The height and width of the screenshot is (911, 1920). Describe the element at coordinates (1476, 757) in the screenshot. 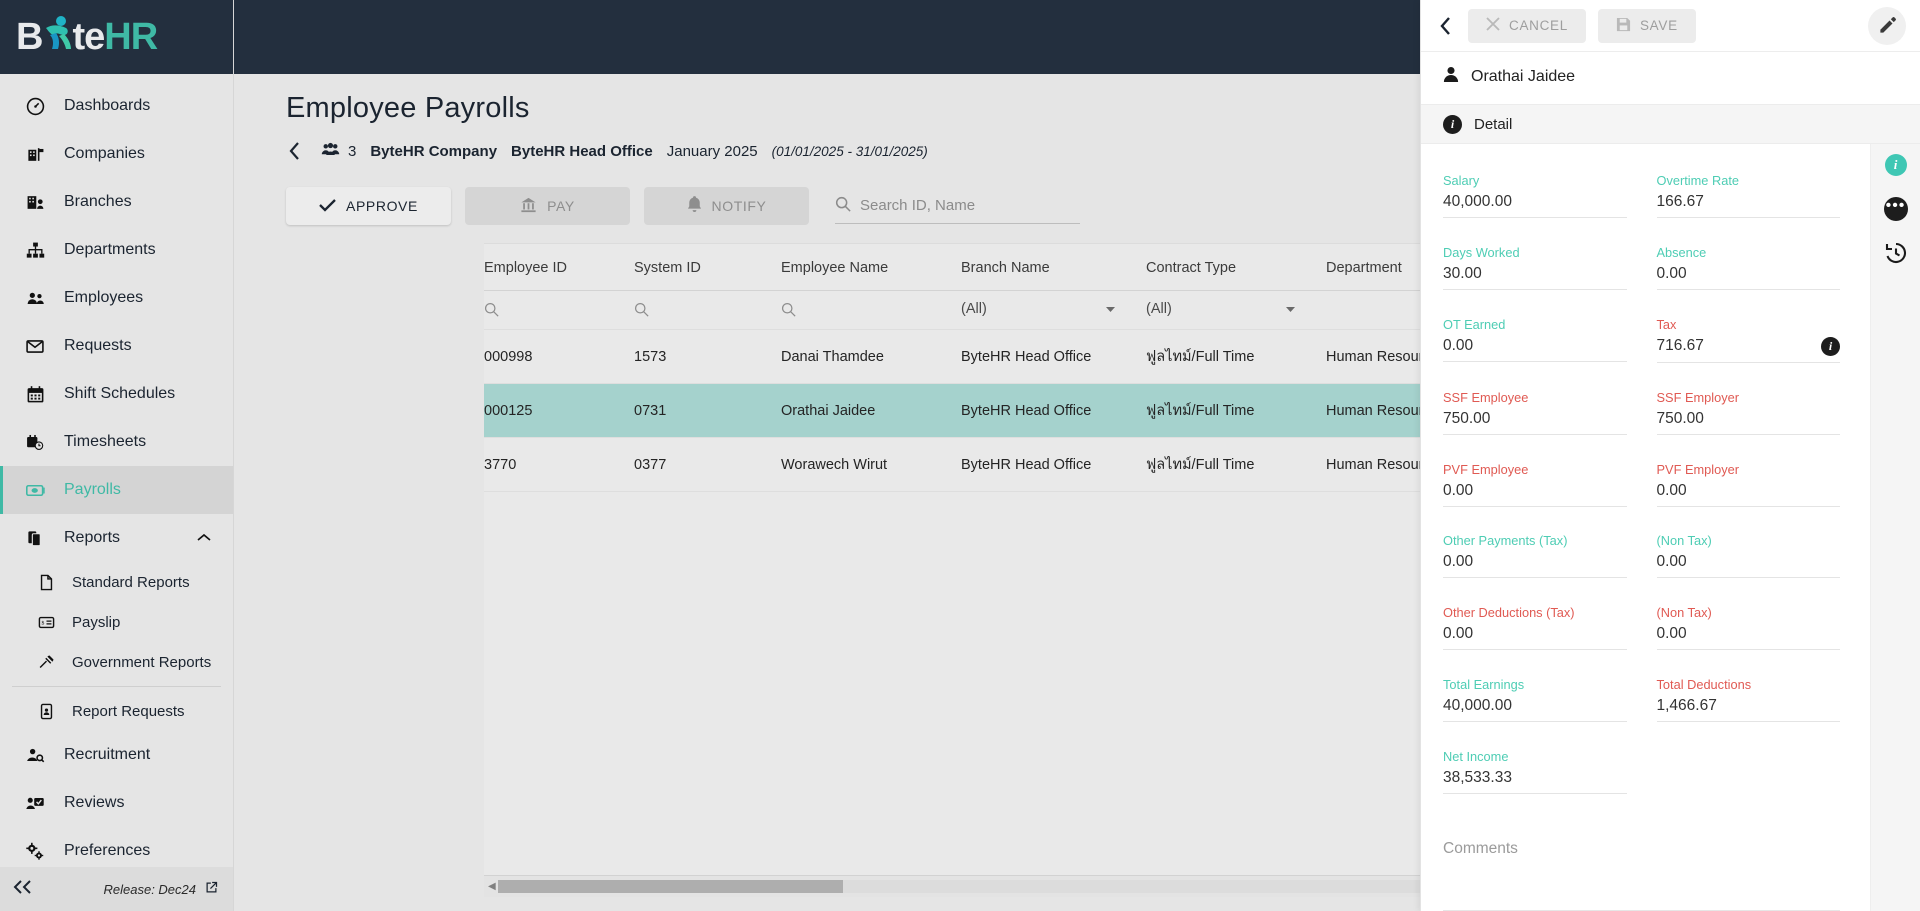

I see `field-label: Net Income` at that location.